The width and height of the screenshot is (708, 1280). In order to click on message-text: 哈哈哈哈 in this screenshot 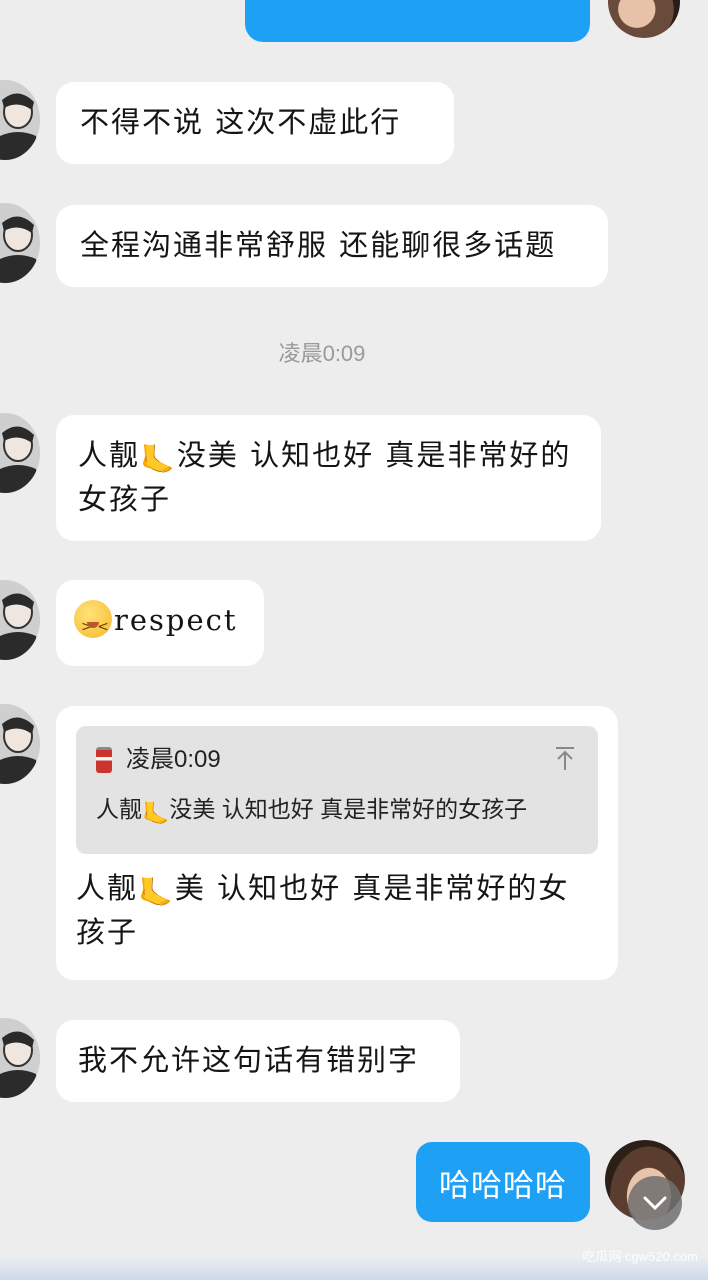, I will do `click(503, 1185)`.